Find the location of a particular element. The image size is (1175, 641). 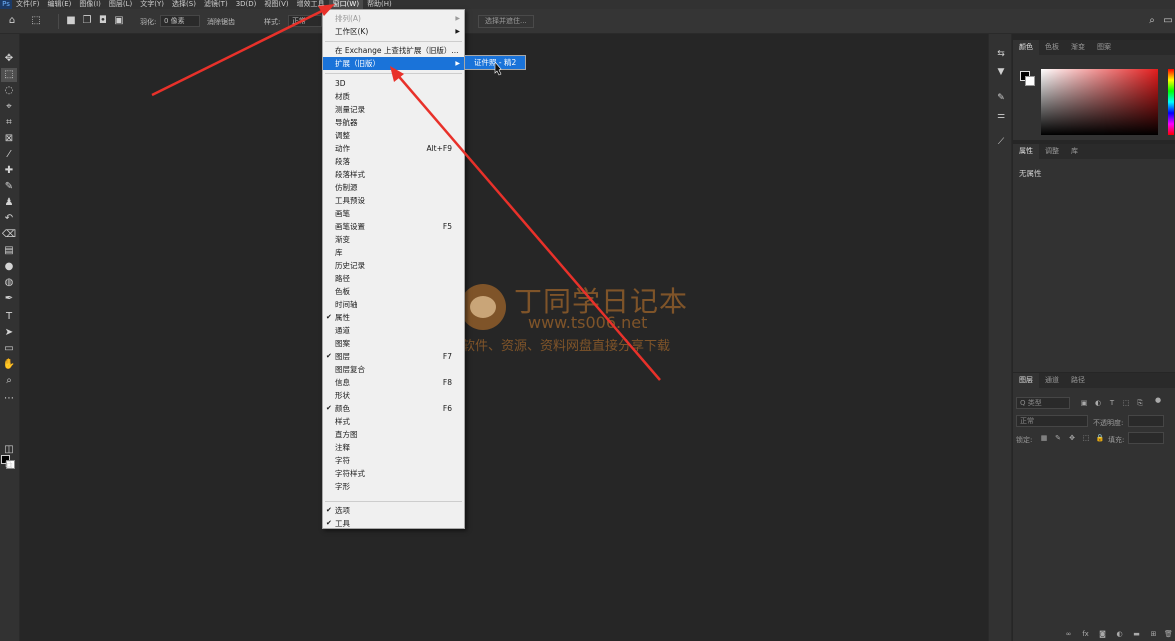

zoom-tool-icon: ⌕ is located at coordinates (9, 381).